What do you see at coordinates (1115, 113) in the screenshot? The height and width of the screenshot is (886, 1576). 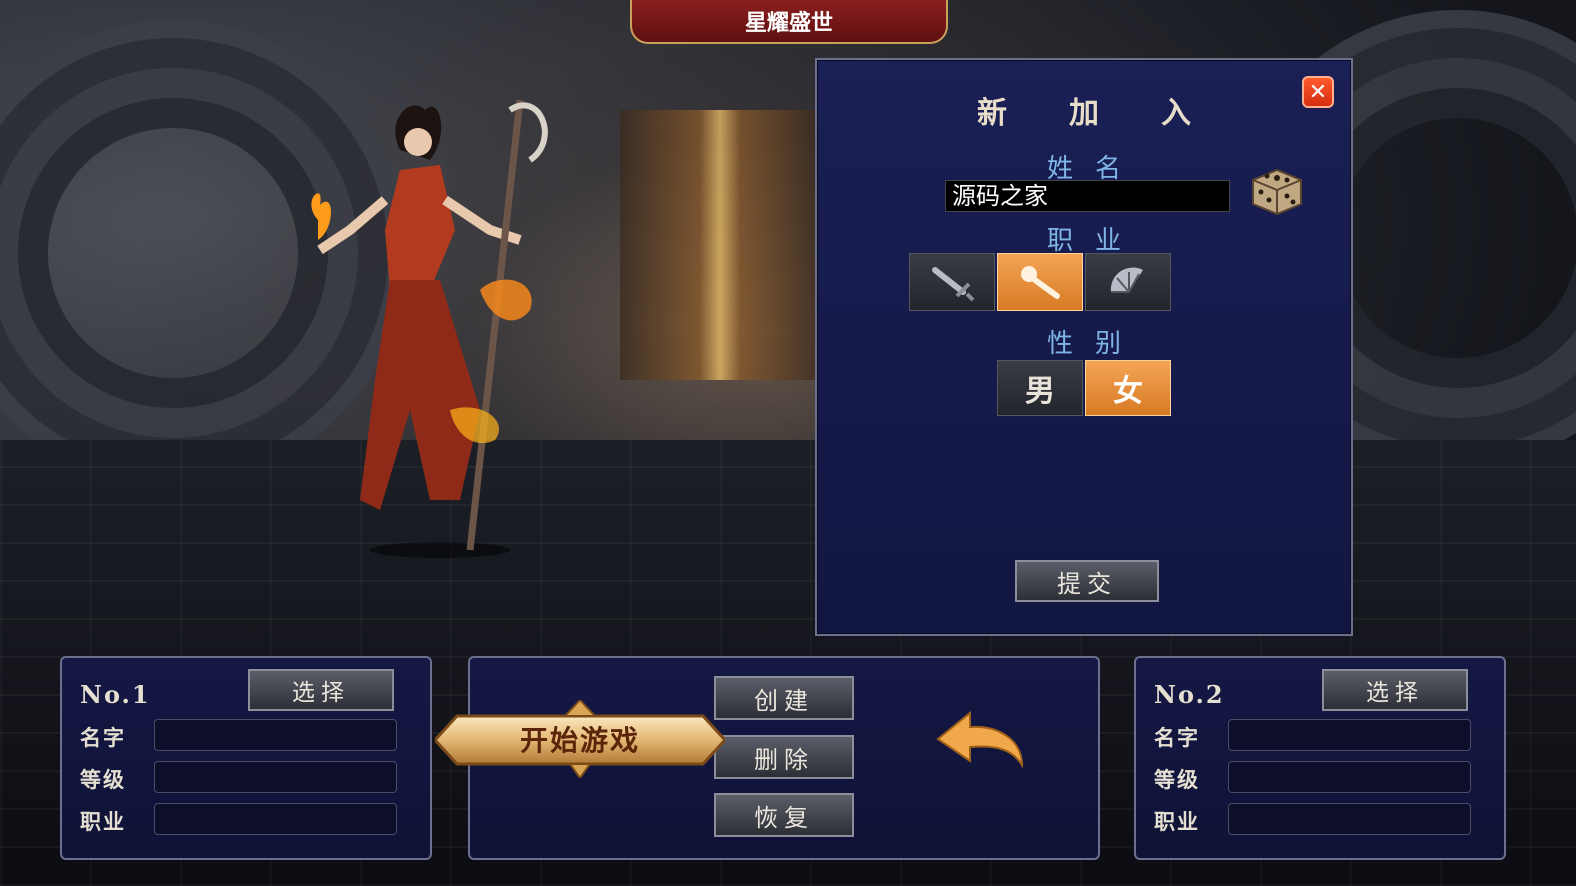 I see `panel-title: 新加入` at bounding box center [1115, 113].